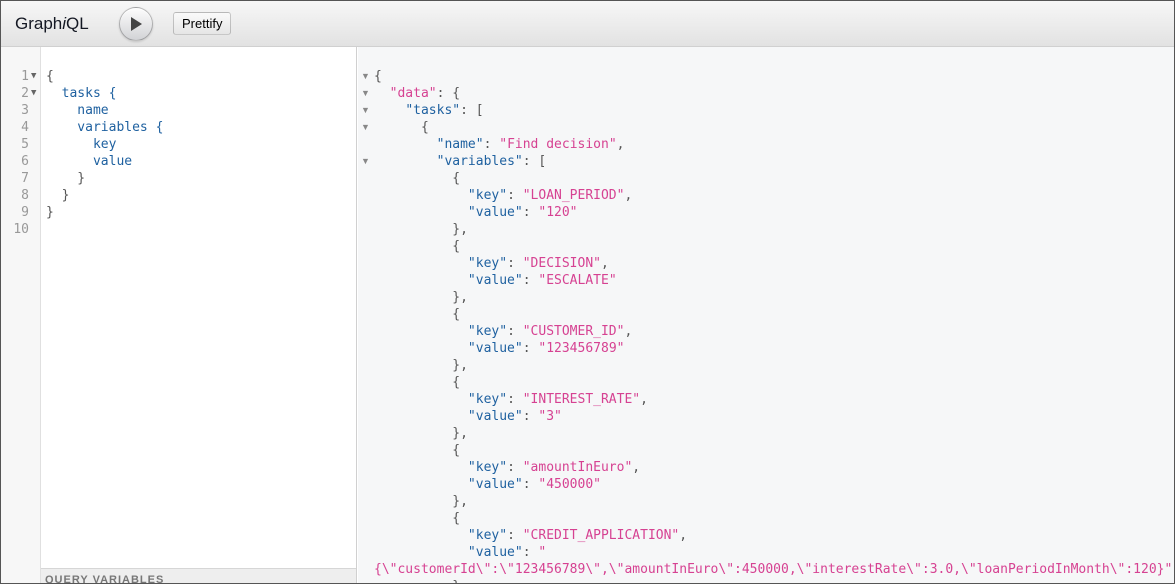  What do you see at coordinates (179, 229) in the screenshot?
I see `query-line: 10` at bounding box center [179, 229].